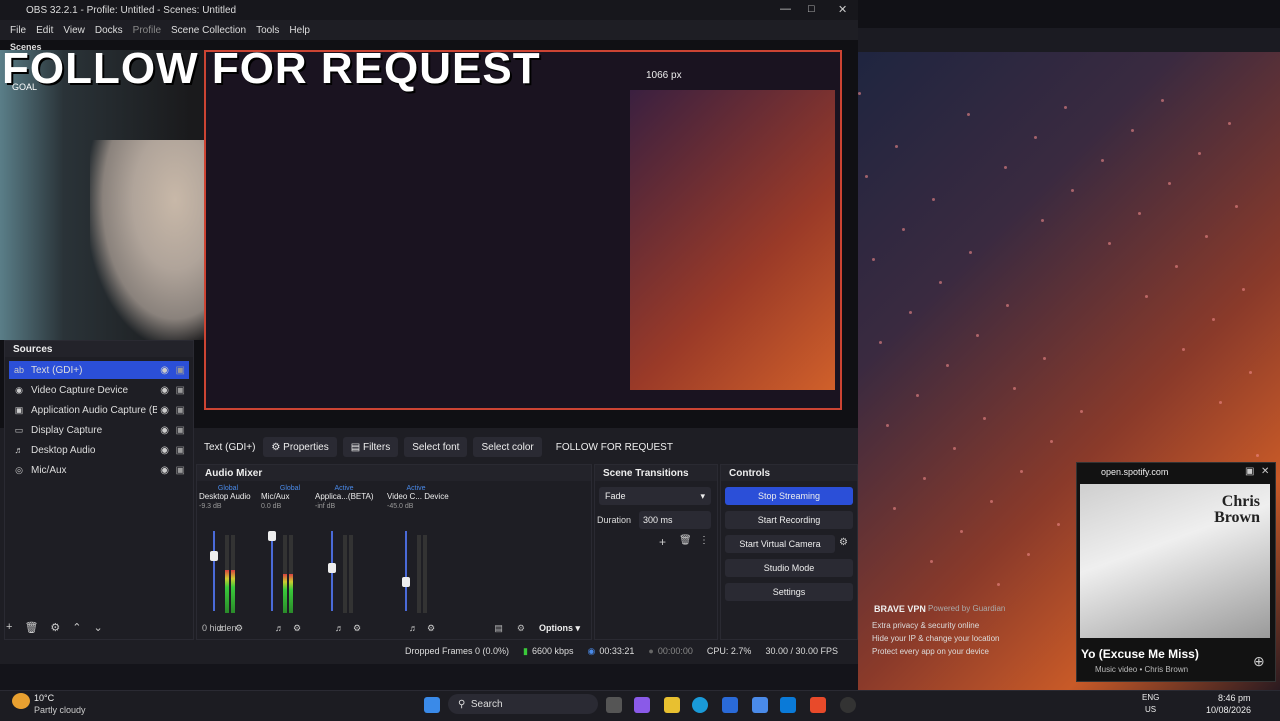 Image resolution: width=1280 pixels, height=721 pixels. I want to click on settings-button: Settings, so click(789, 592).